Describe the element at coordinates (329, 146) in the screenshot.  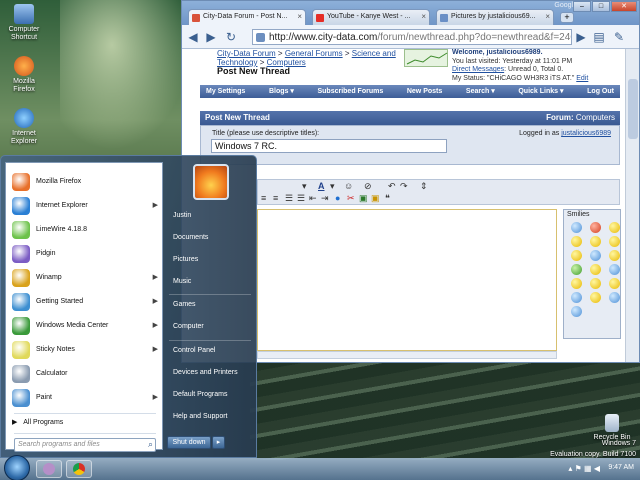
I see `thread-title-input: Windows 7 RC.` at that location.